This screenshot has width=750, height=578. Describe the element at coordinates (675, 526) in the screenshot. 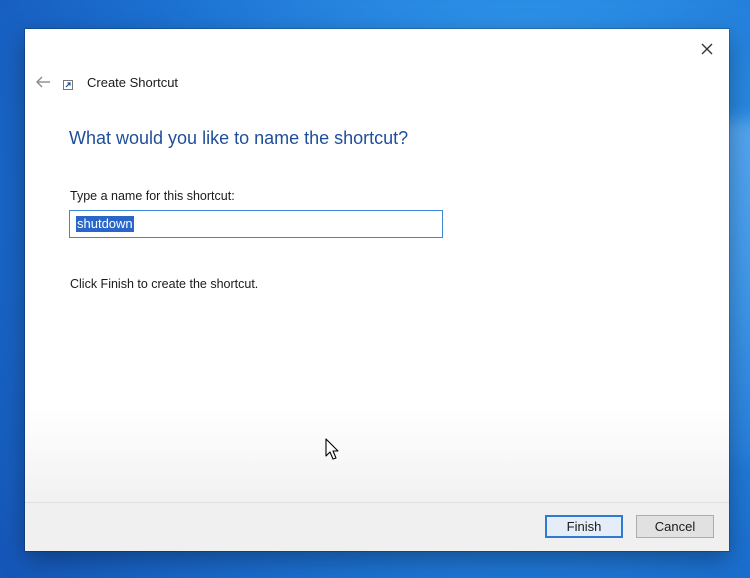

I see `cancel-button: Cancel` at that location.